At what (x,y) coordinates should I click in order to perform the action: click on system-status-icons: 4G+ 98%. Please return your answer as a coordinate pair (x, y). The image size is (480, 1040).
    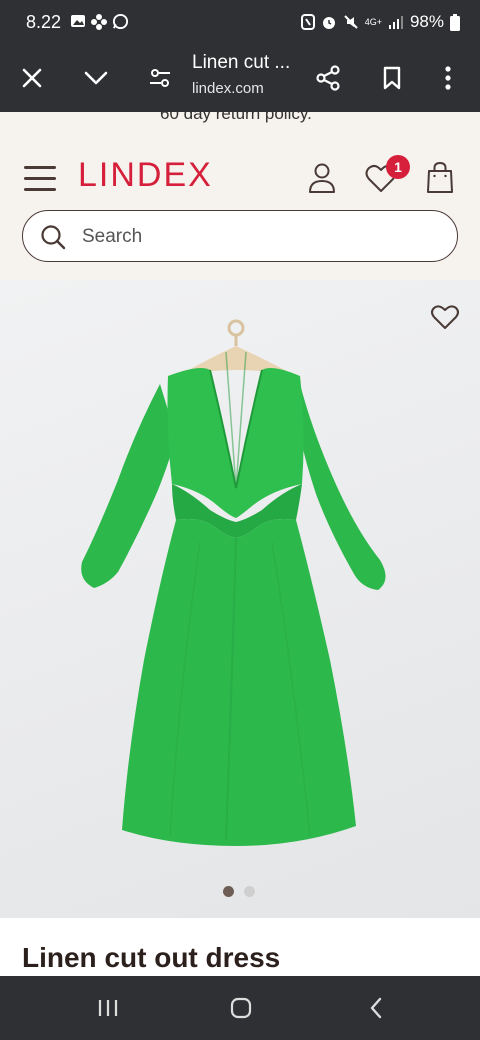
    Looking at the image, I should click on (380, 22).